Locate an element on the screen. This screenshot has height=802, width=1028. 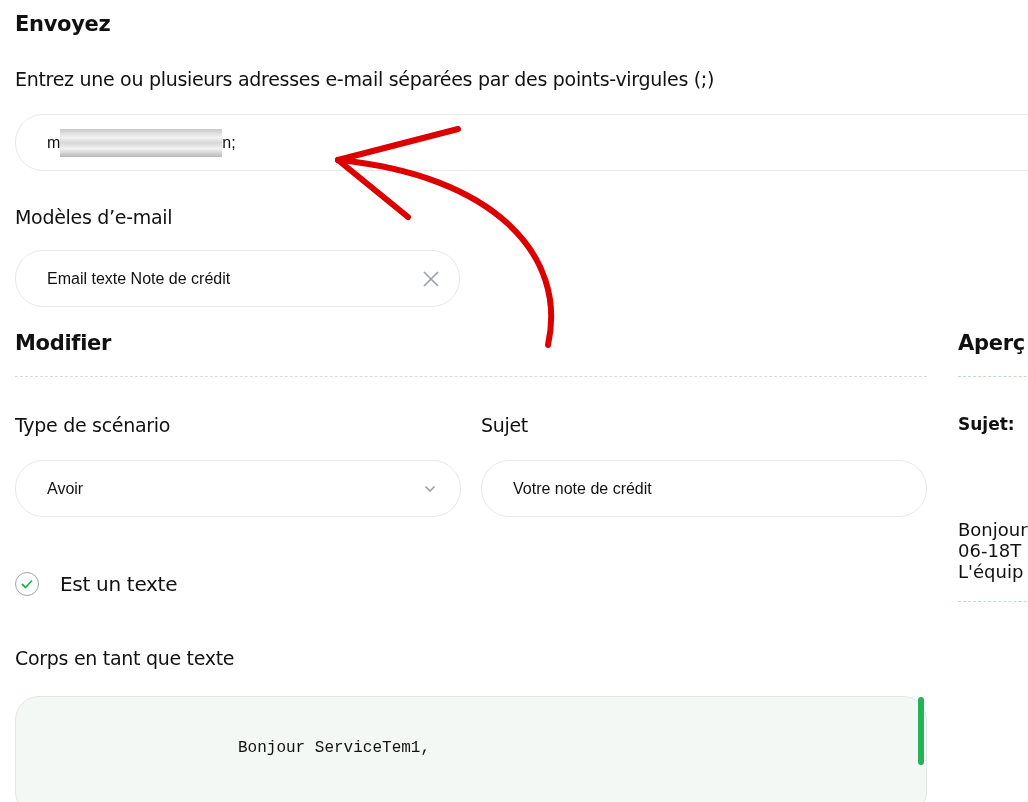
field-value: Avoir is located at coordinates (65, 488).